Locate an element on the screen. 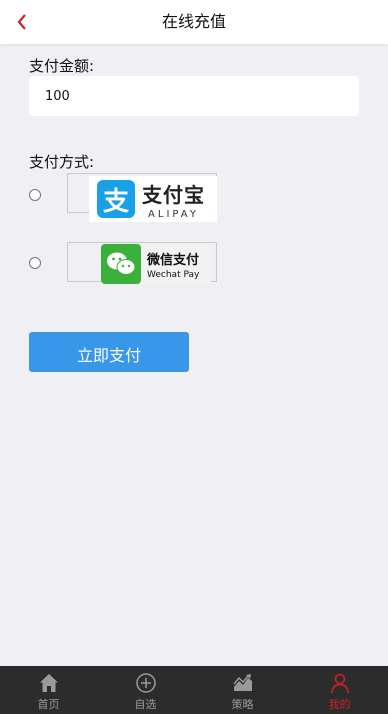 This screenshot has width=388, height=714. wechat-radio is located at coordinates (35, 263).